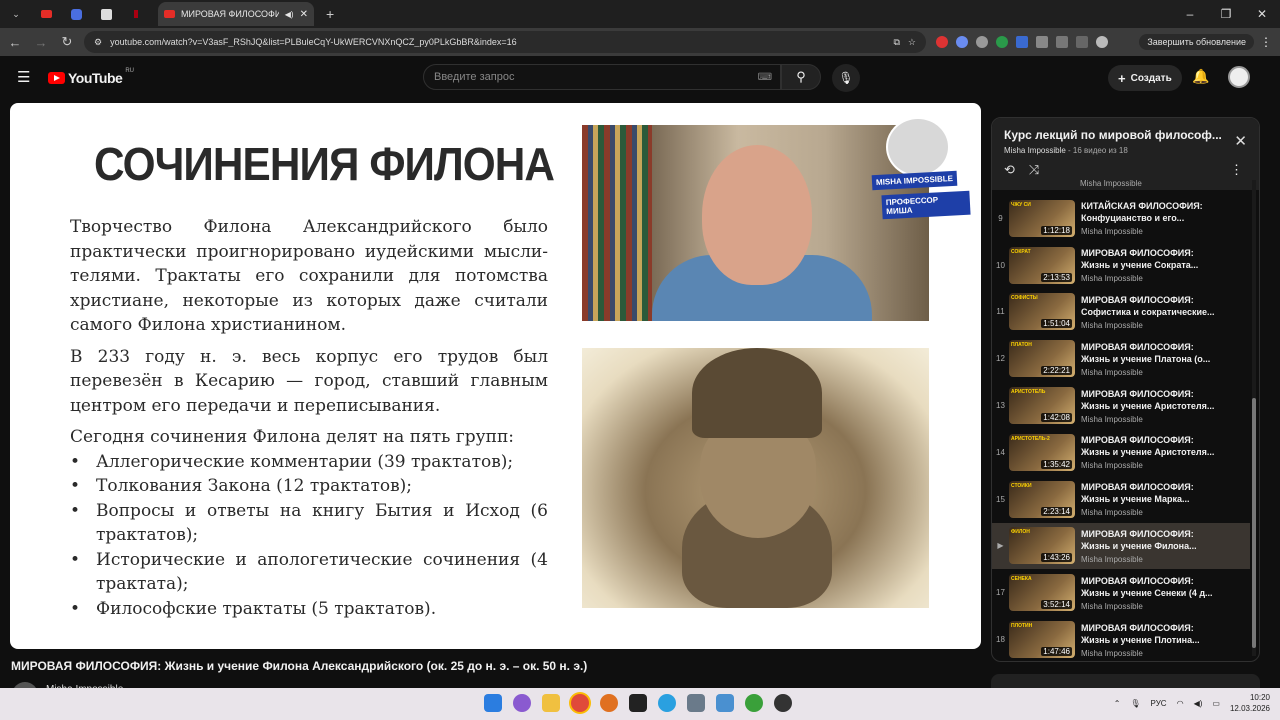 This screenshot has height=720, width=1280. Describe the element at coordinates (1196, 42) in the screenshot. I see `update-button: Завершить обновление` at that location.